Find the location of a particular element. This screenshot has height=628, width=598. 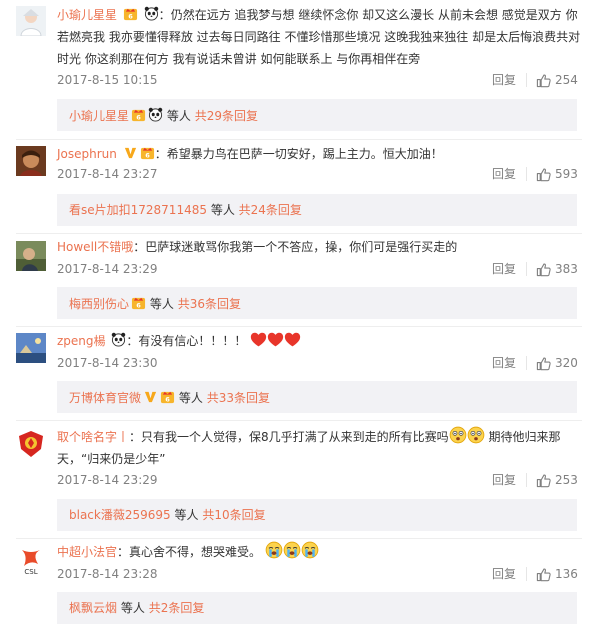

comment-username: Josephrun is located at coordinates (87, 154).